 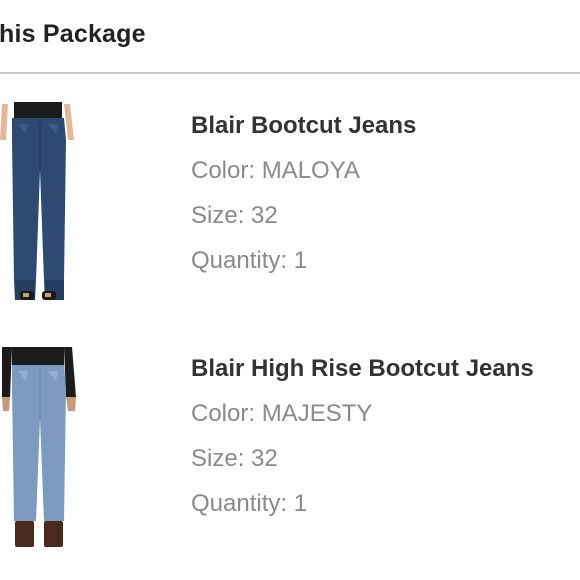 I want to click on header-divider, so click(x=290, y=73).